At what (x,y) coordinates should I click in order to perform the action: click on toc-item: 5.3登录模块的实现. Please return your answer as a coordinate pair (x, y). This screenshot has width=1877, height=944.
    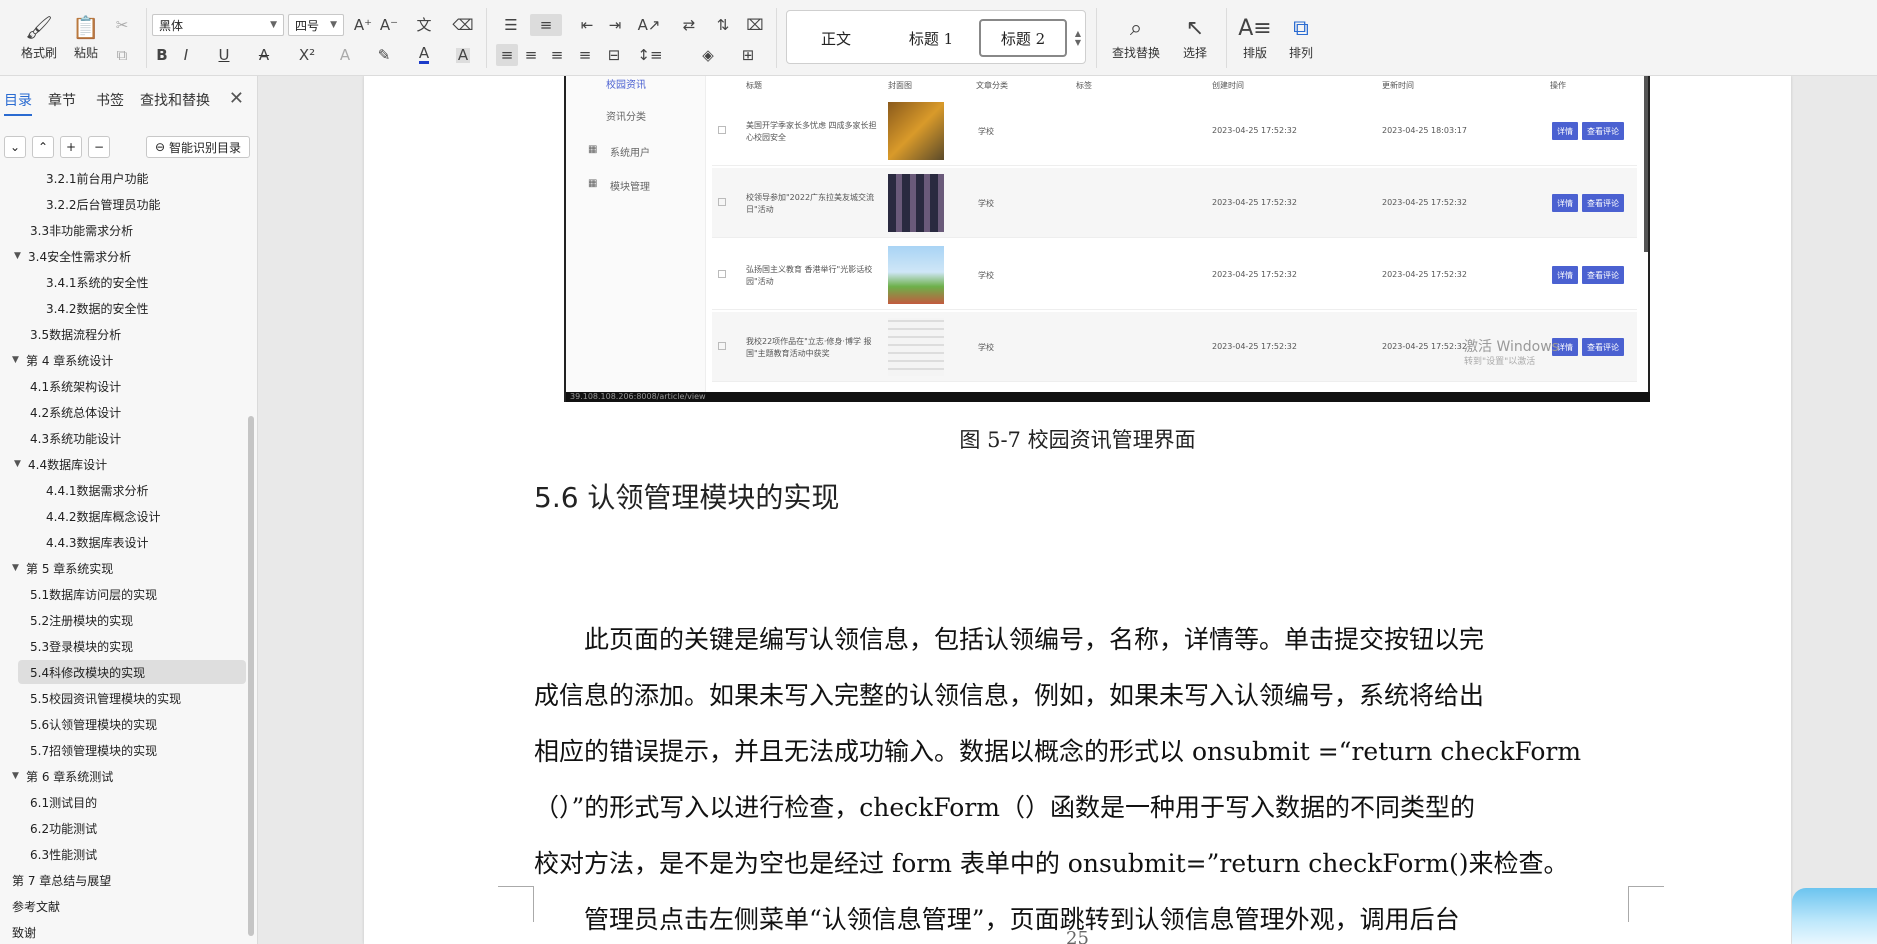
    Looking at the image, I should click on (66, 646).